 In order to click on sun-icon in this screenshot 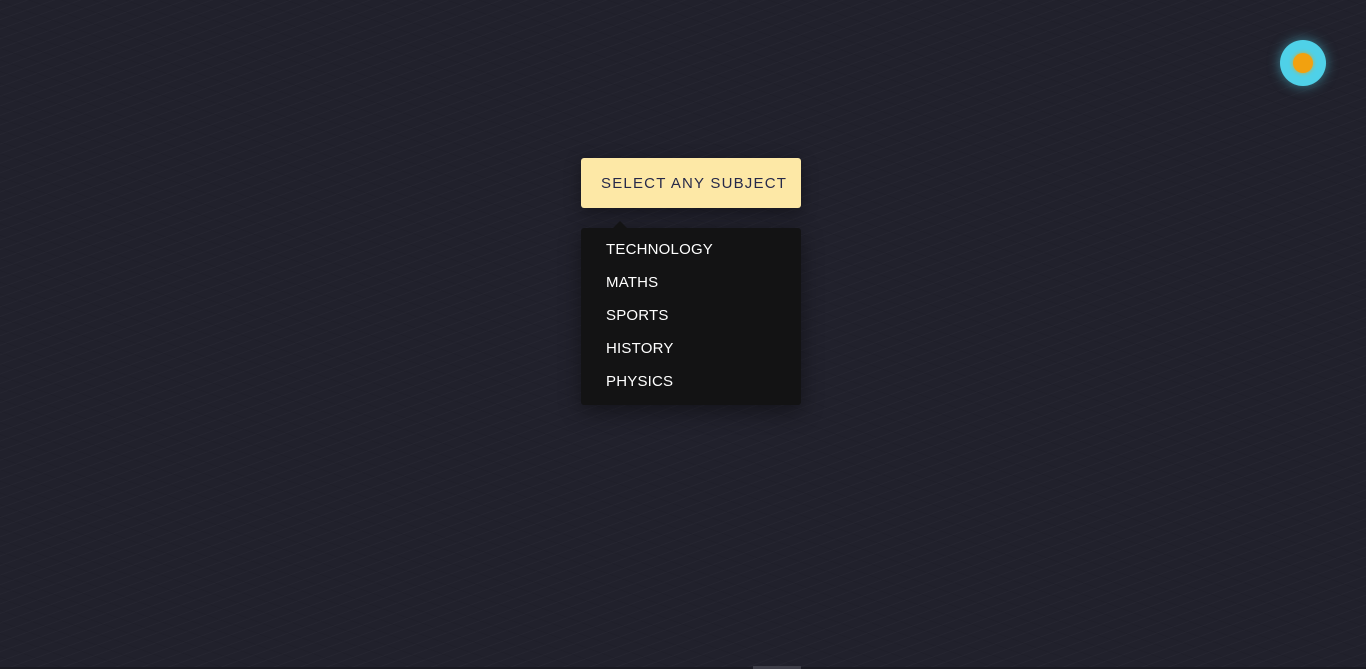, I will do `click(1303, 63)`.